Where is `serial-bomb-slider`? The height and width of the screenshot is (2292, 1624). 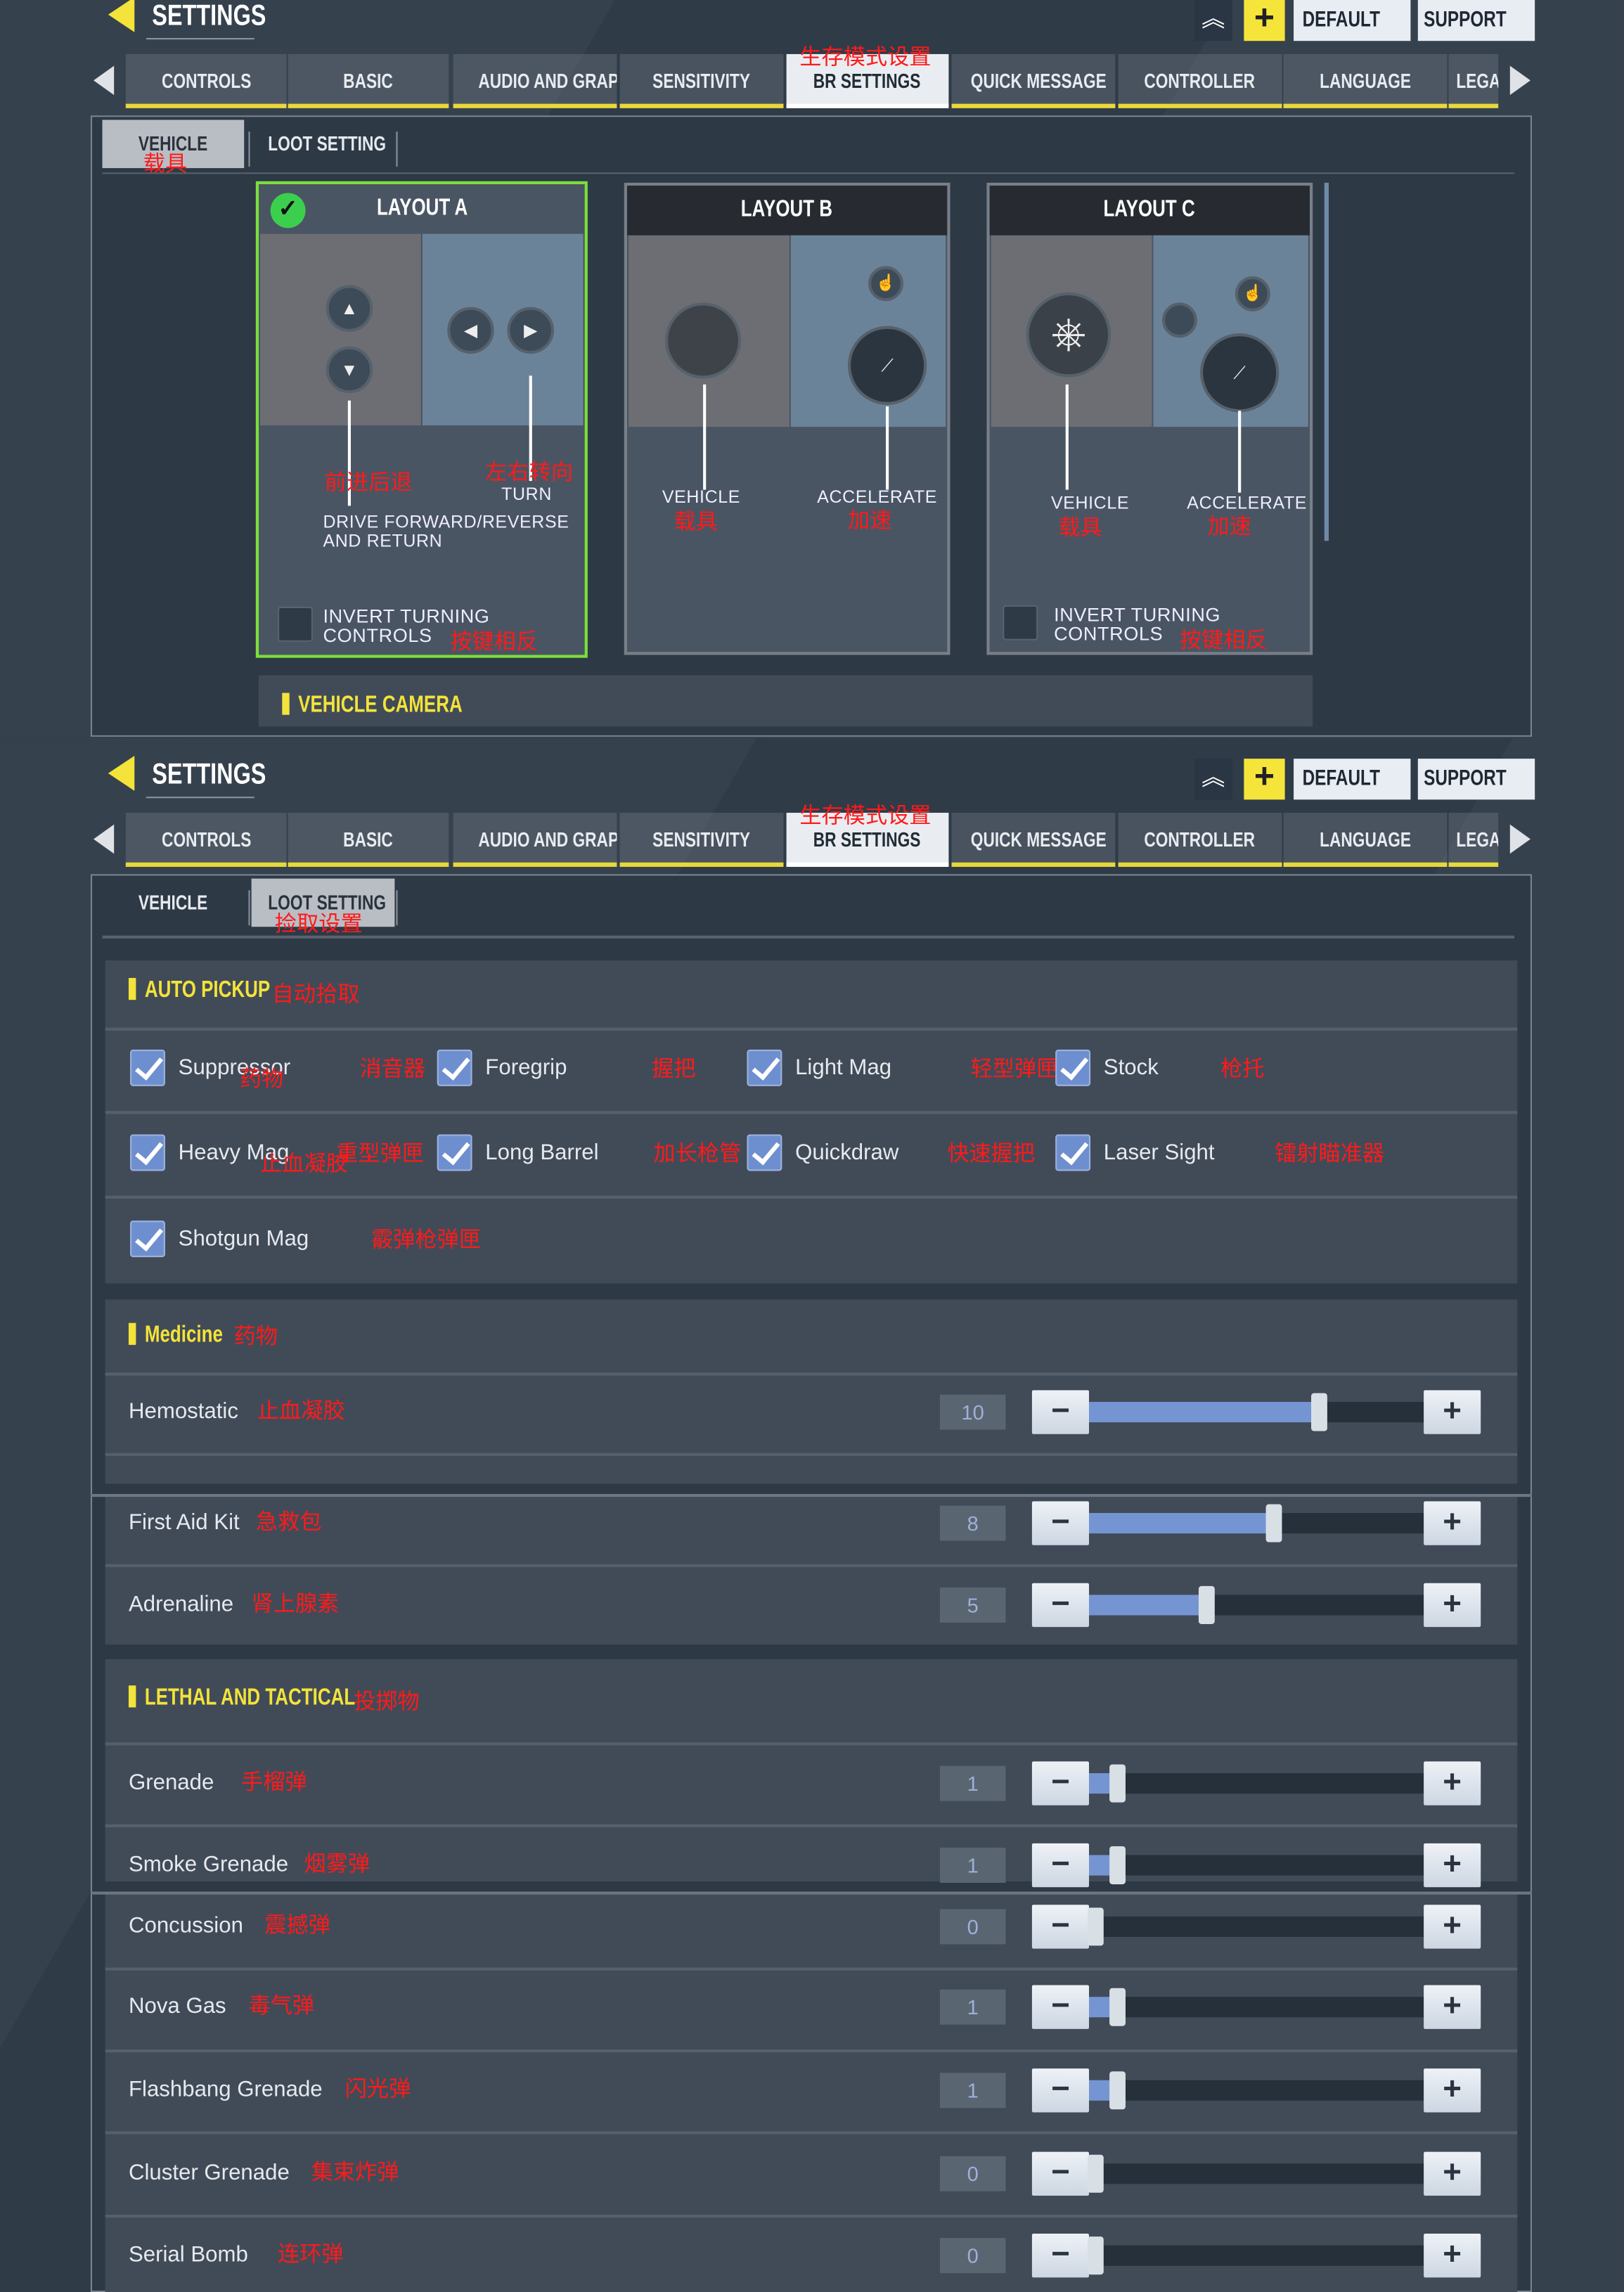 serial-bomb-slider is located at coordinates (1255, 2255).